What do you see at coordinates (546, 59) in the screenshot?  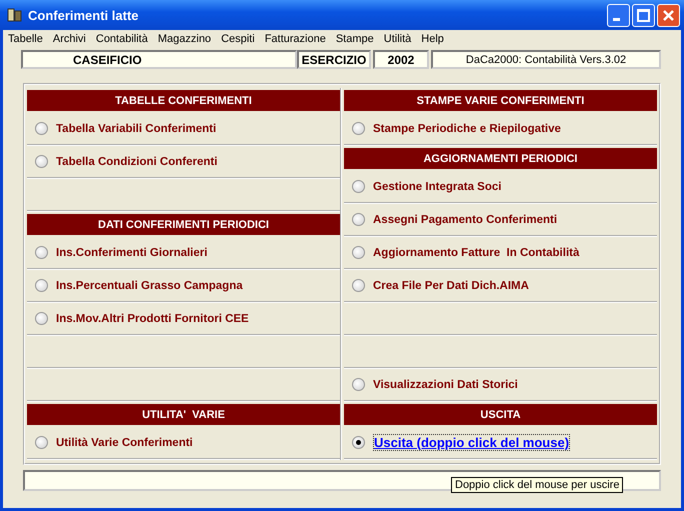 I see `version-field: DaCa2000: Contabilità Vers.3.02` at bounding box center [546, 59].